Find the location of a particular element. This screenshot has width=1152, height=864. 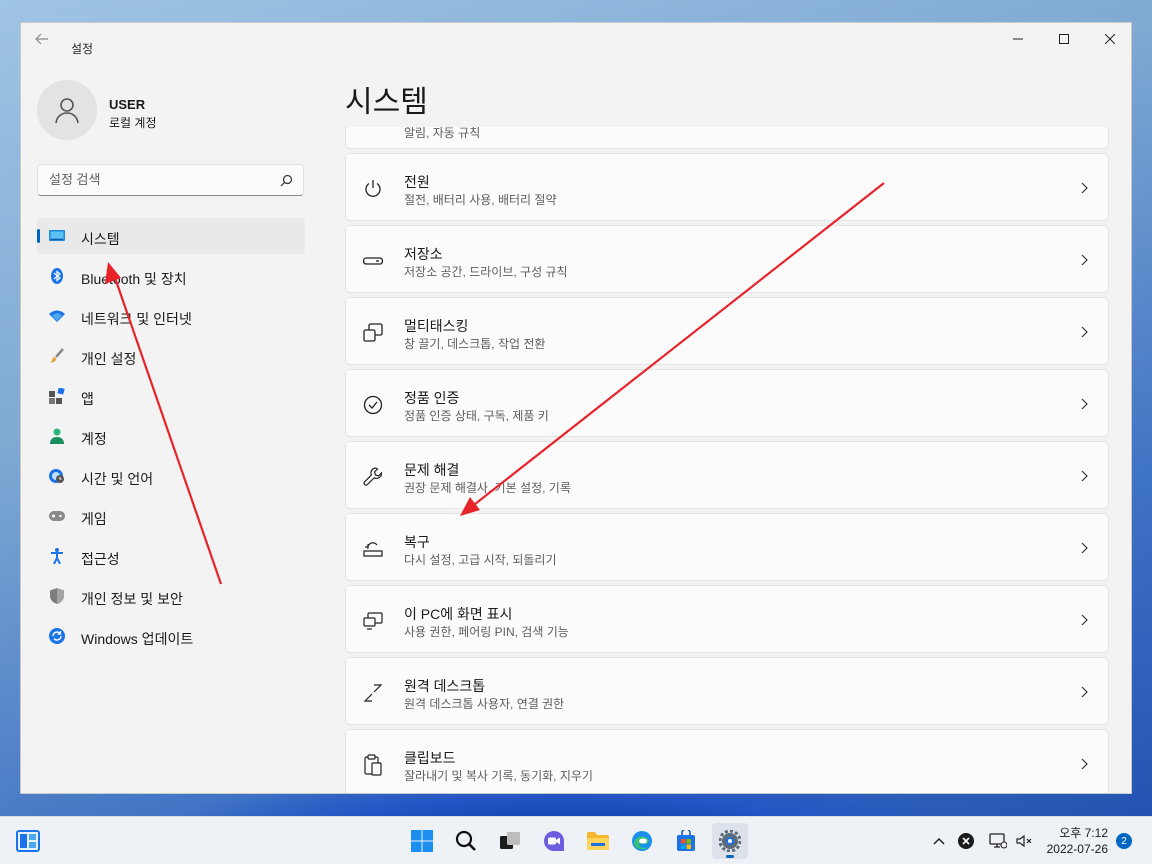

sidebar-item-personalization: 개인 설정 is located at coordinates (171, 356).